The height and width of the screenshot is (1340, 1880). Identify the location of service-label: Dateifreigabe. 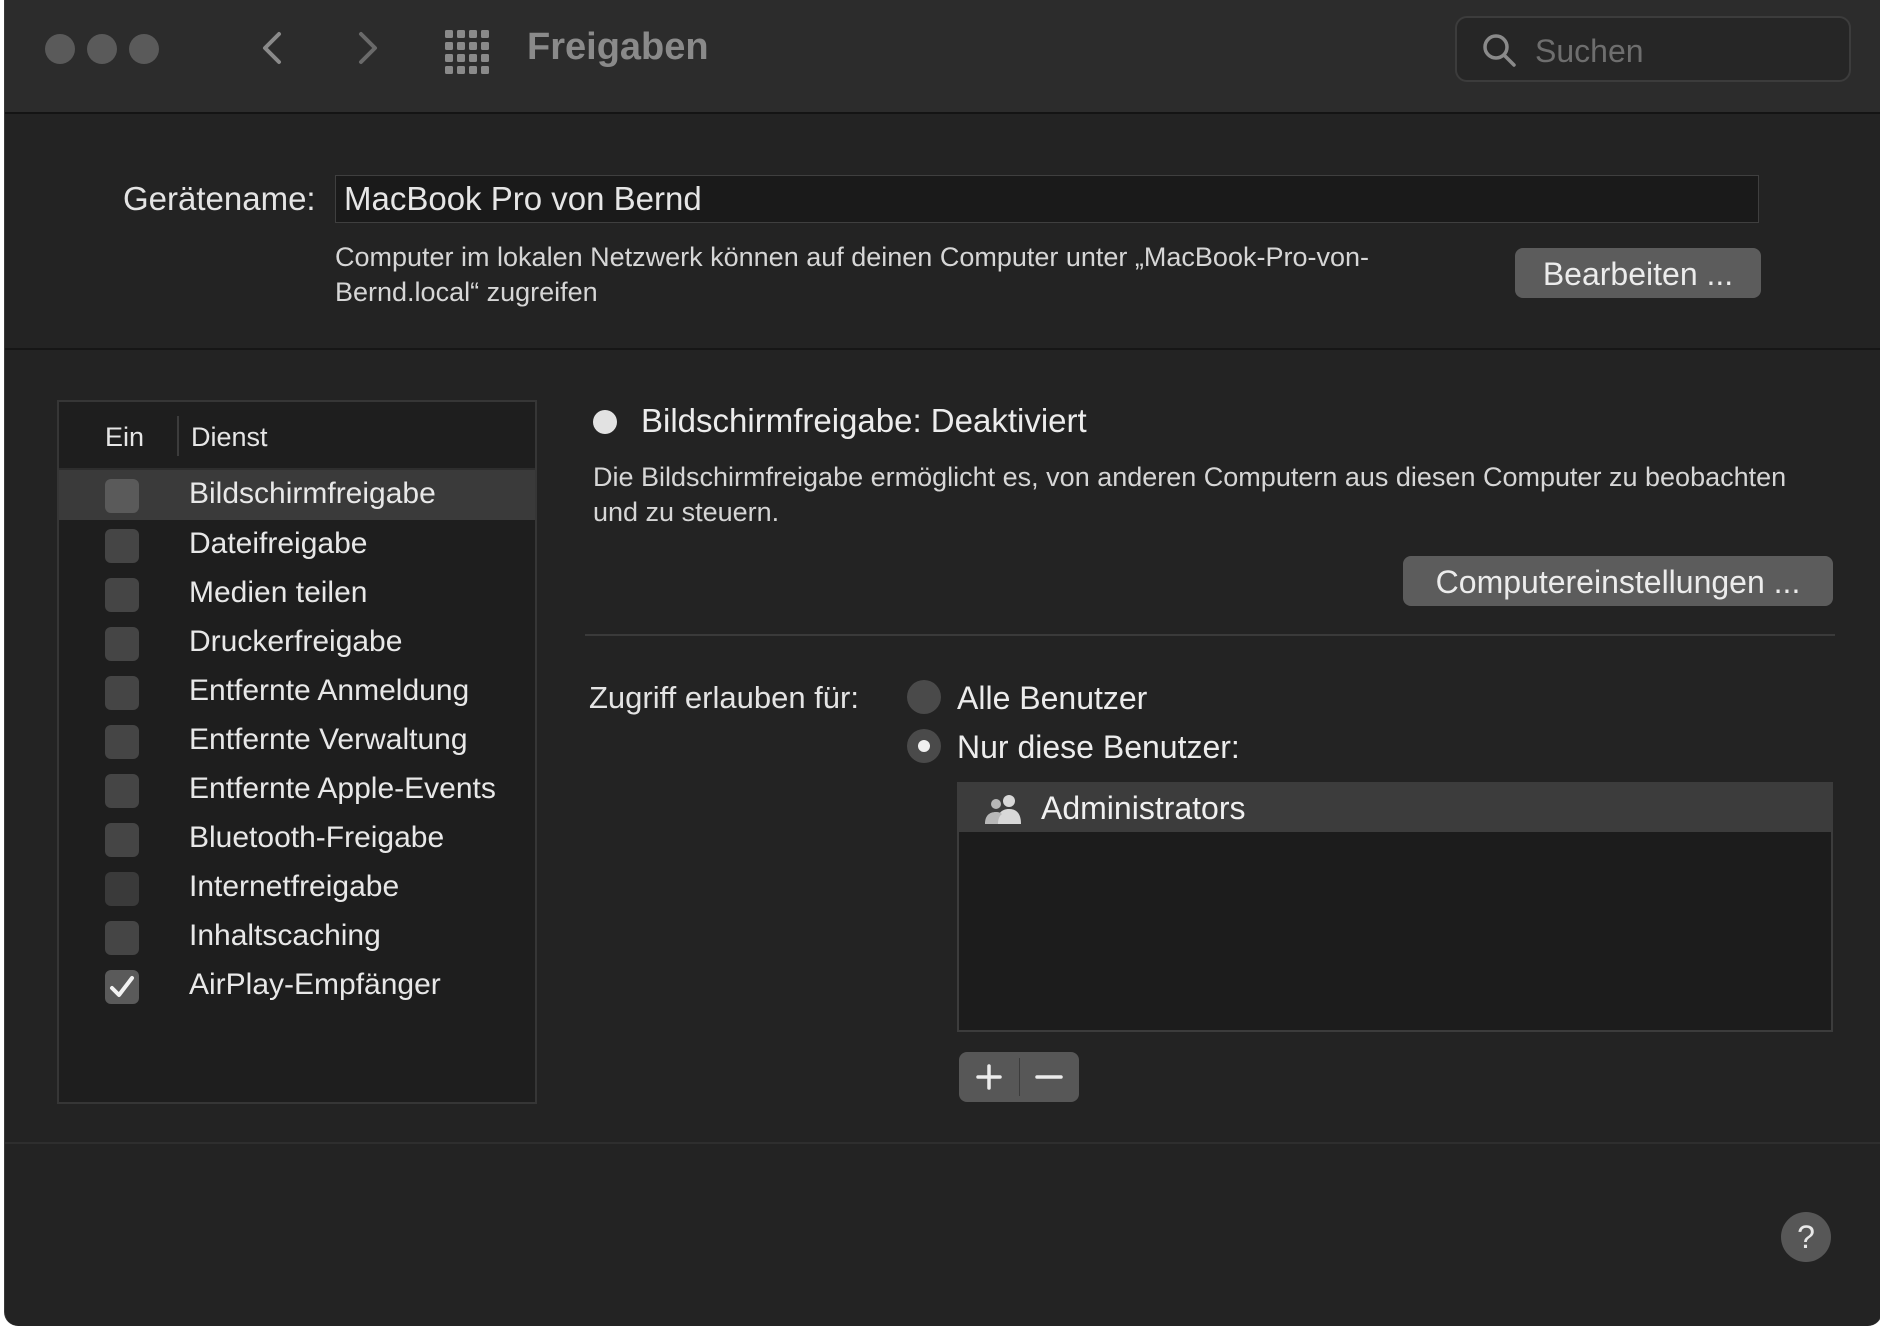
(278, 543).